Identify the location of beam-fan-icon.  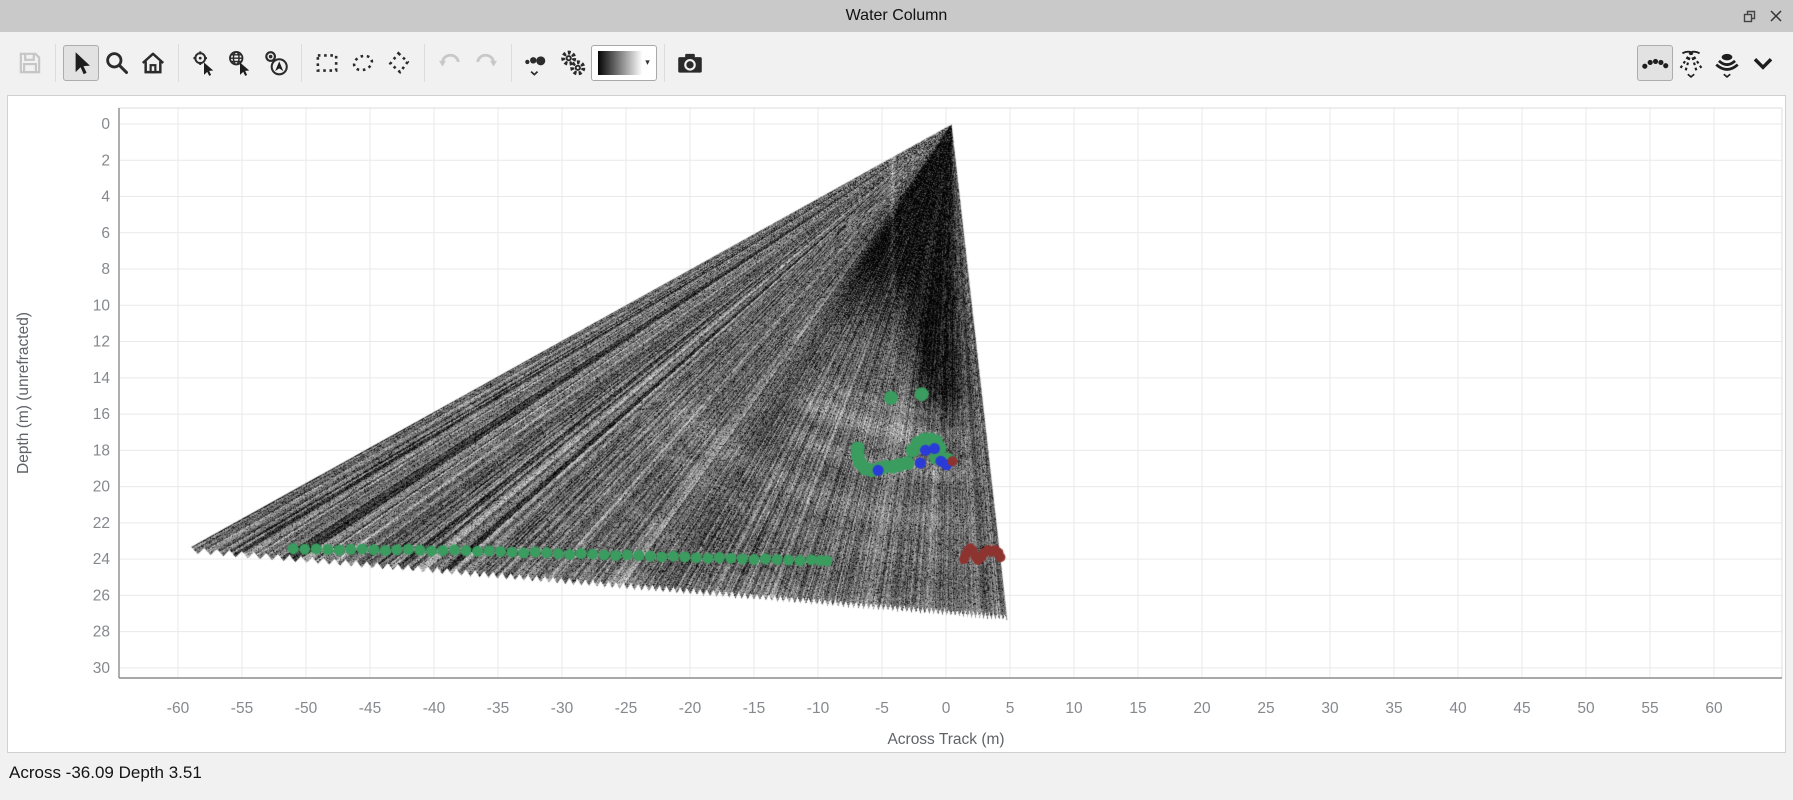
(1691, 64).